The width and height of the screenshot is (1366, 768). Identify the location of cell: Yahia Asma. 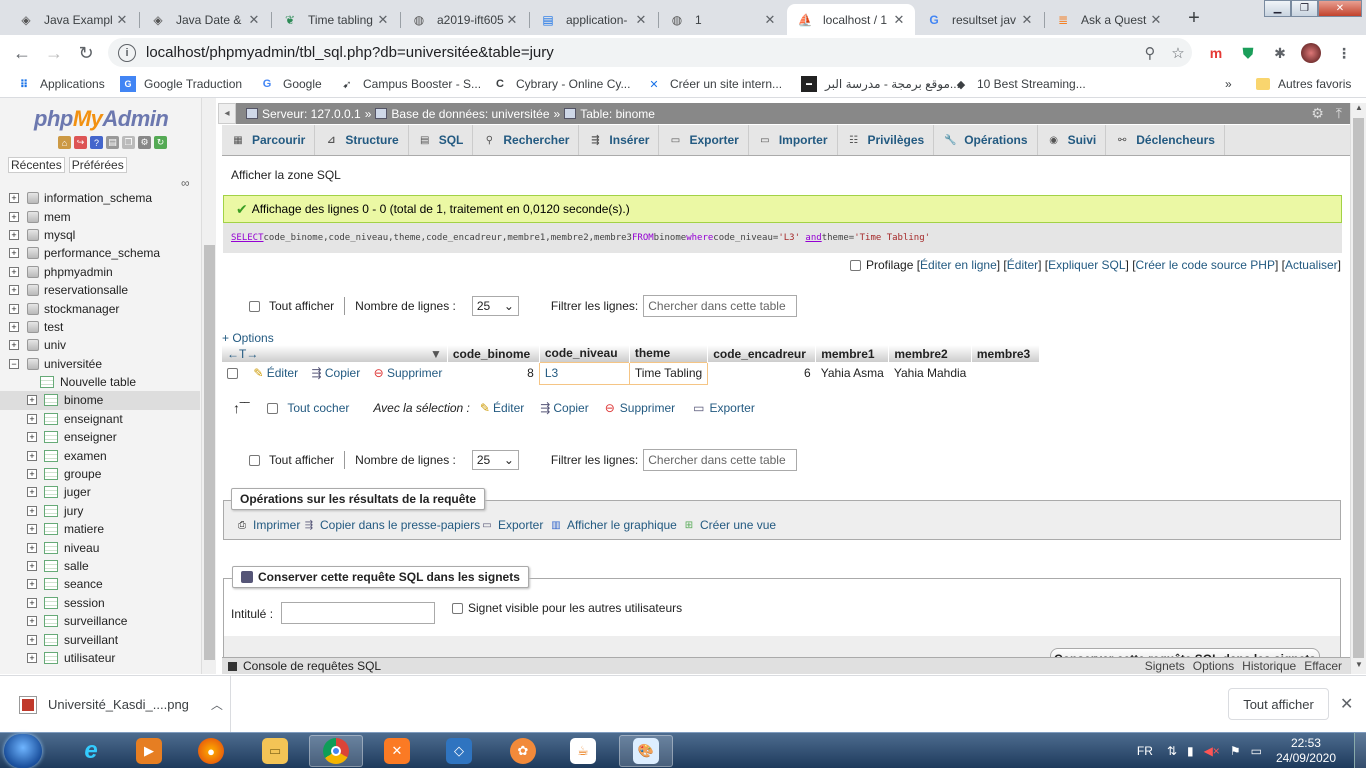
(852, 373).